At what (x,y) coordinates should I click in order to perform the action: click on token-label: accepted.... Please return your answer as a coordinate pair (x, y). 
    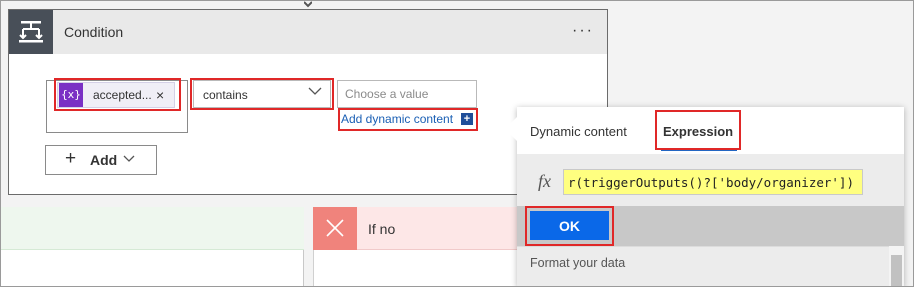
    Looking at the image, I should click on (122, 95).